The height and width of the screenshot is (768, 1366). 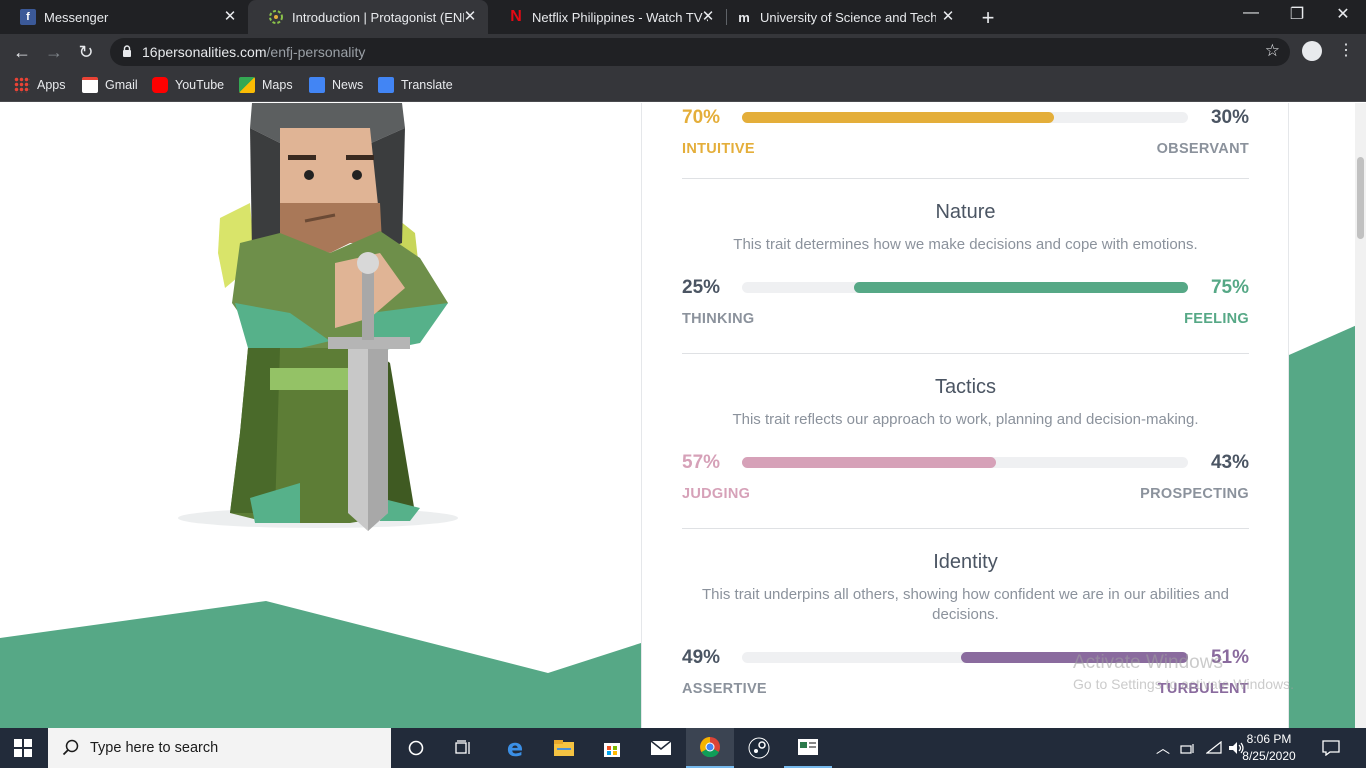 I want to click on mail-icon, so click(x=661, y=748).